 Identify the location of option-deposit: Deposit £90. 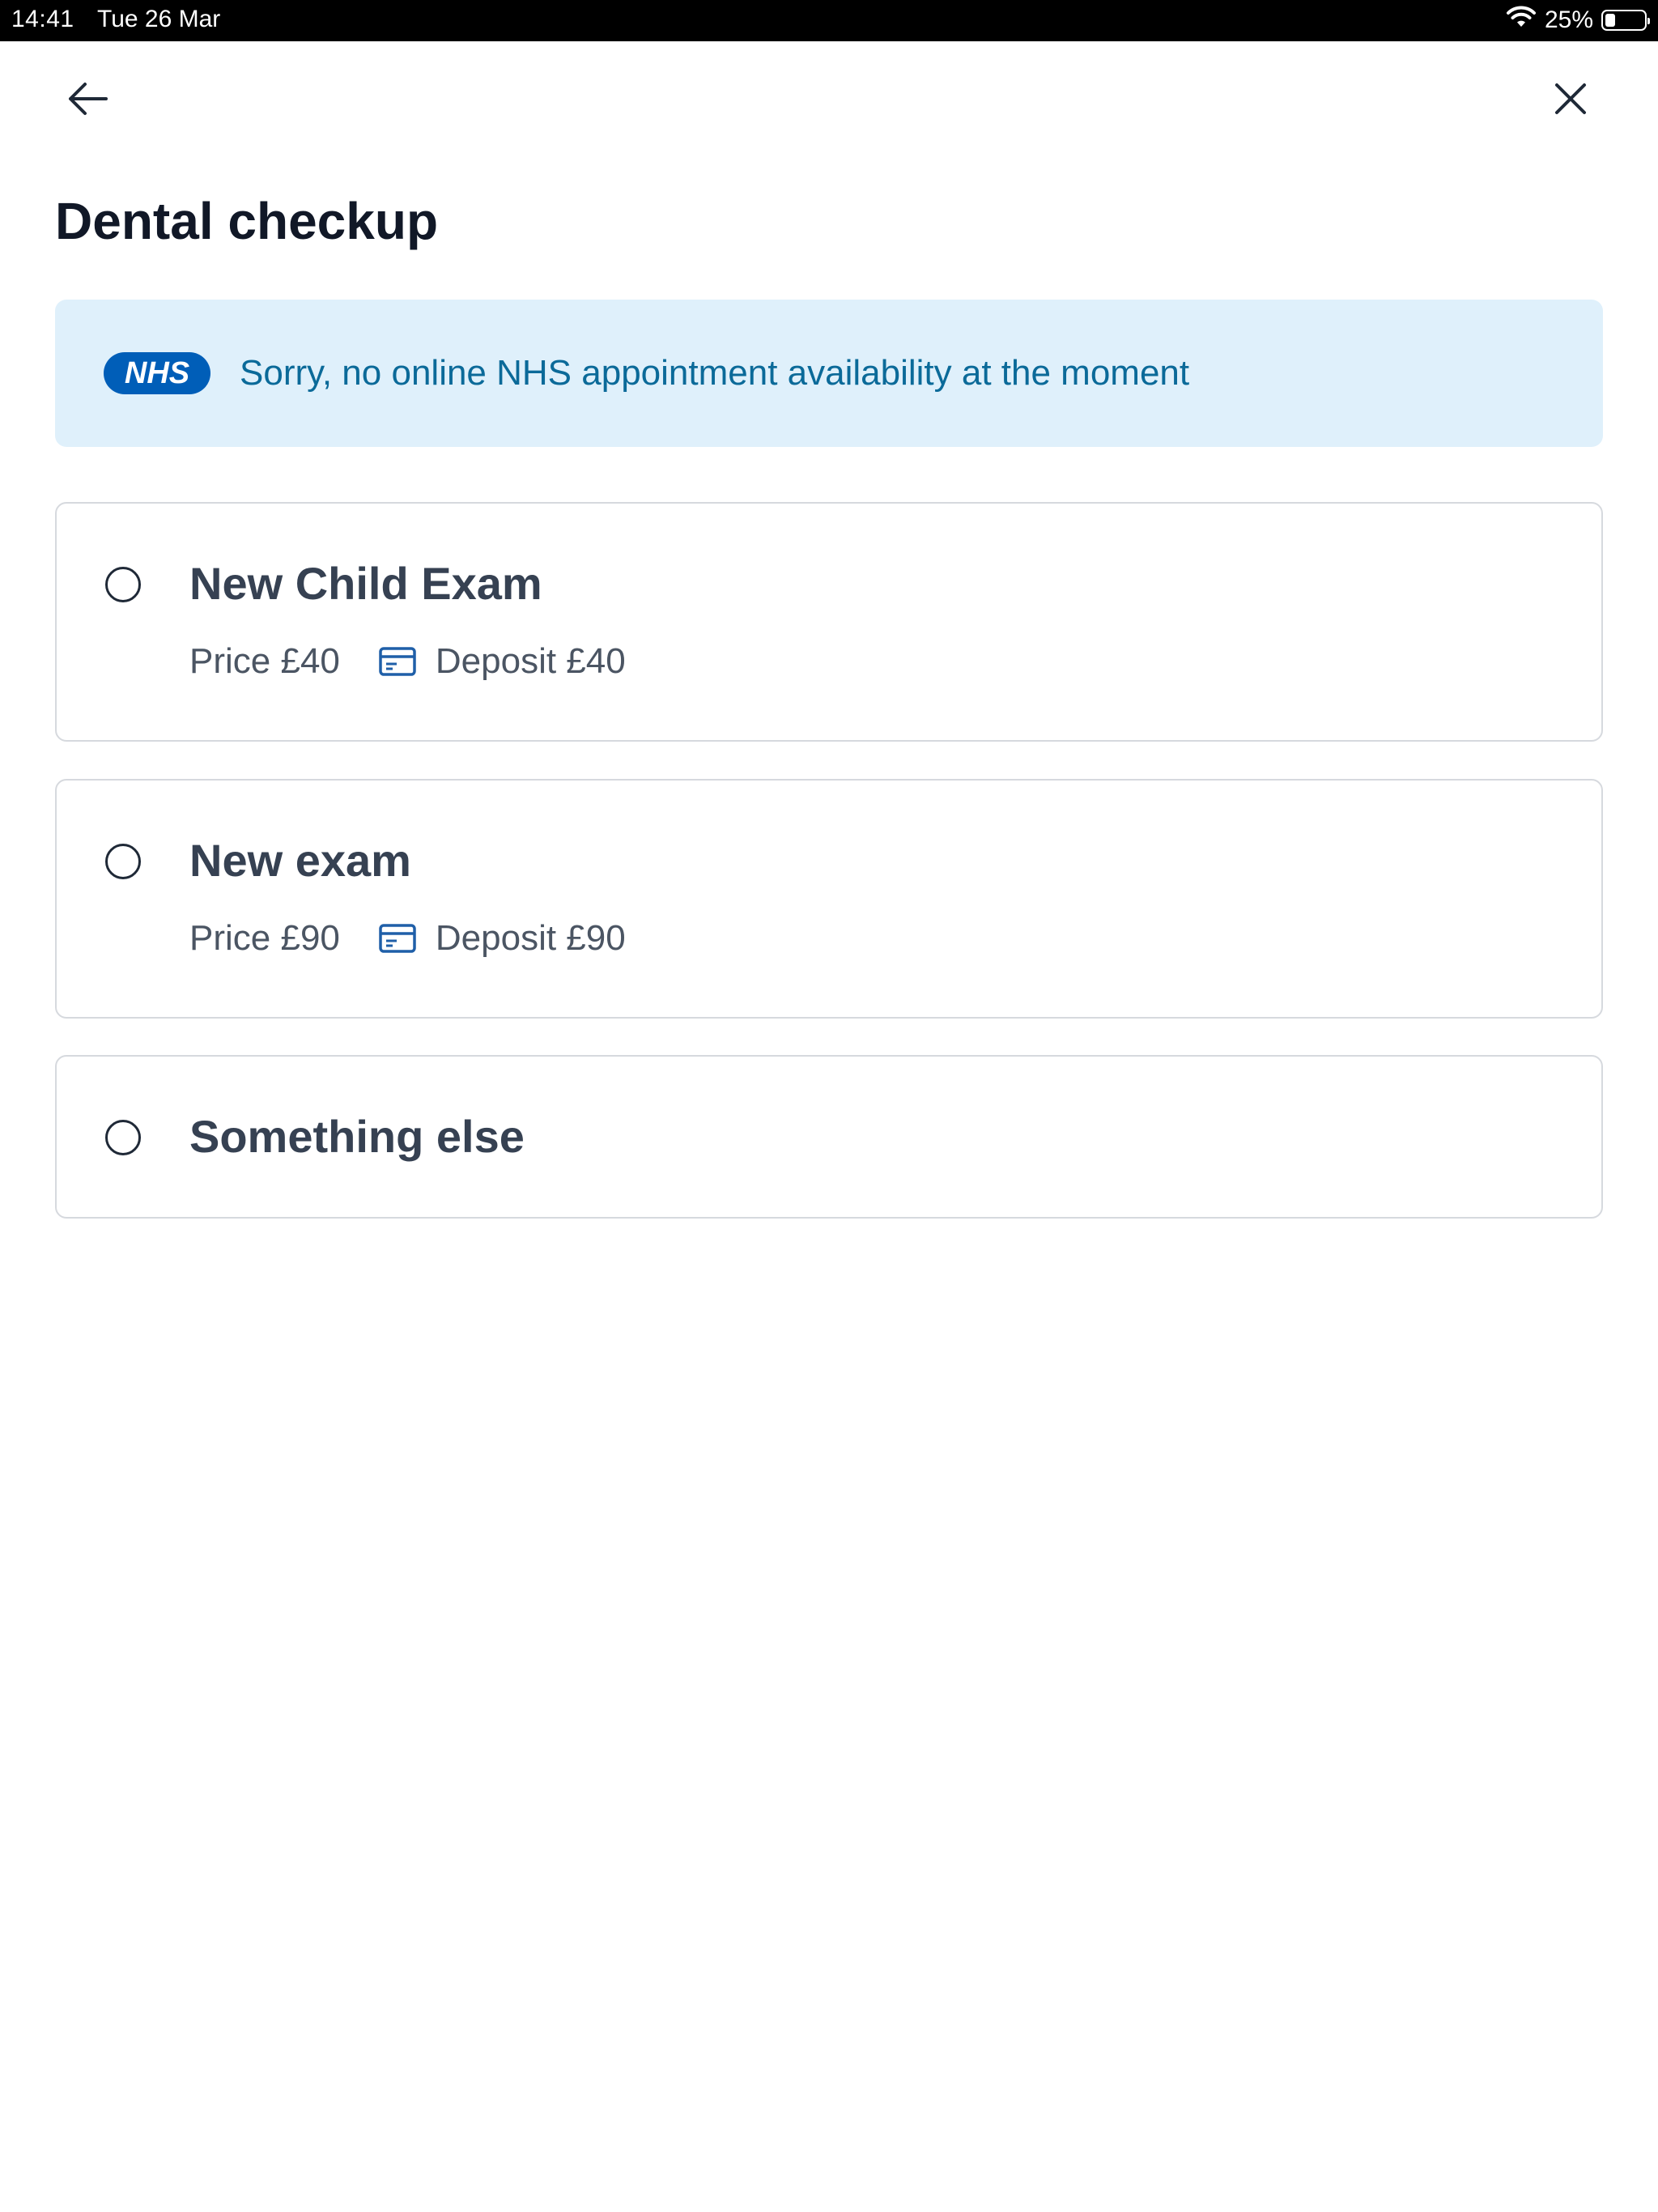
(530, 938).